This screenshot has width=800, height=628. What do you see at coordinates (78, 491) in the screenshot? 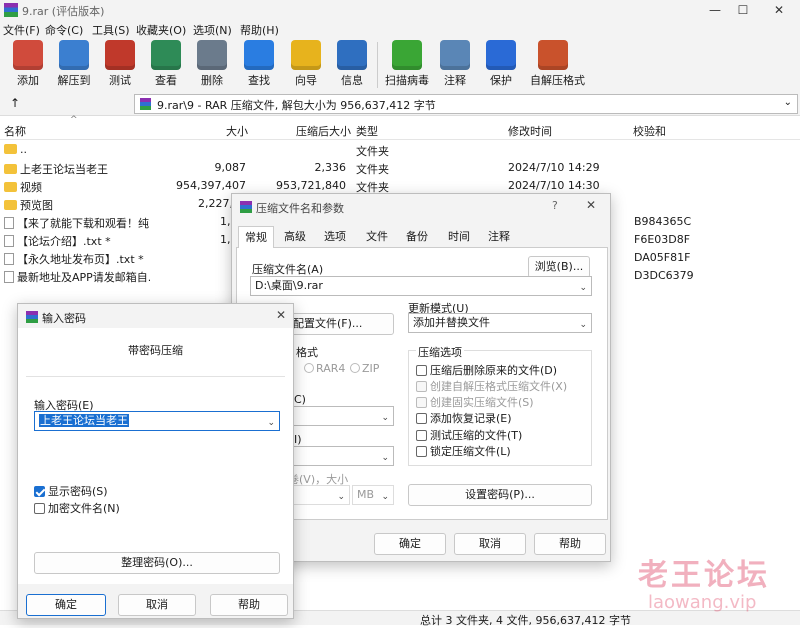
I see `show-password-label: 显示密码(S)` at bounding box center [78, 491].